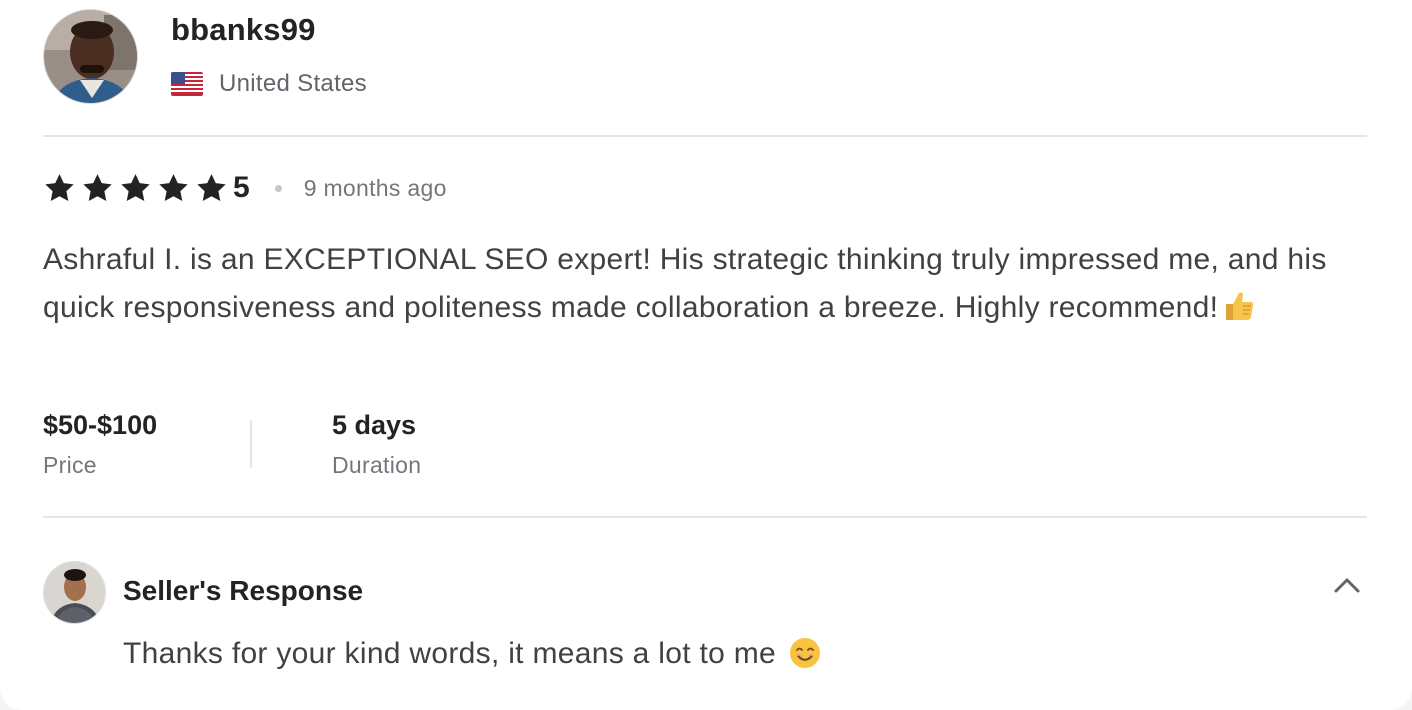 The height and width of the screenshot is (710, 1412). Describe the element at coordinates (278, 188) in the screenshot. I see `separator-dot` at that location.